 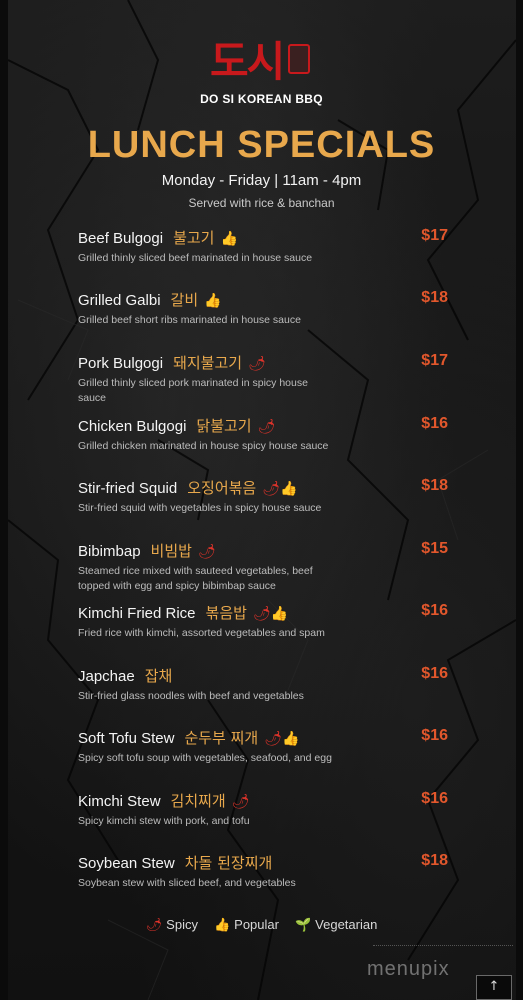 What do you see at coordinates (109, 551) in the screenshot?
I see `menu-item-name: Bibimbap` at bounding box center [109, 551].